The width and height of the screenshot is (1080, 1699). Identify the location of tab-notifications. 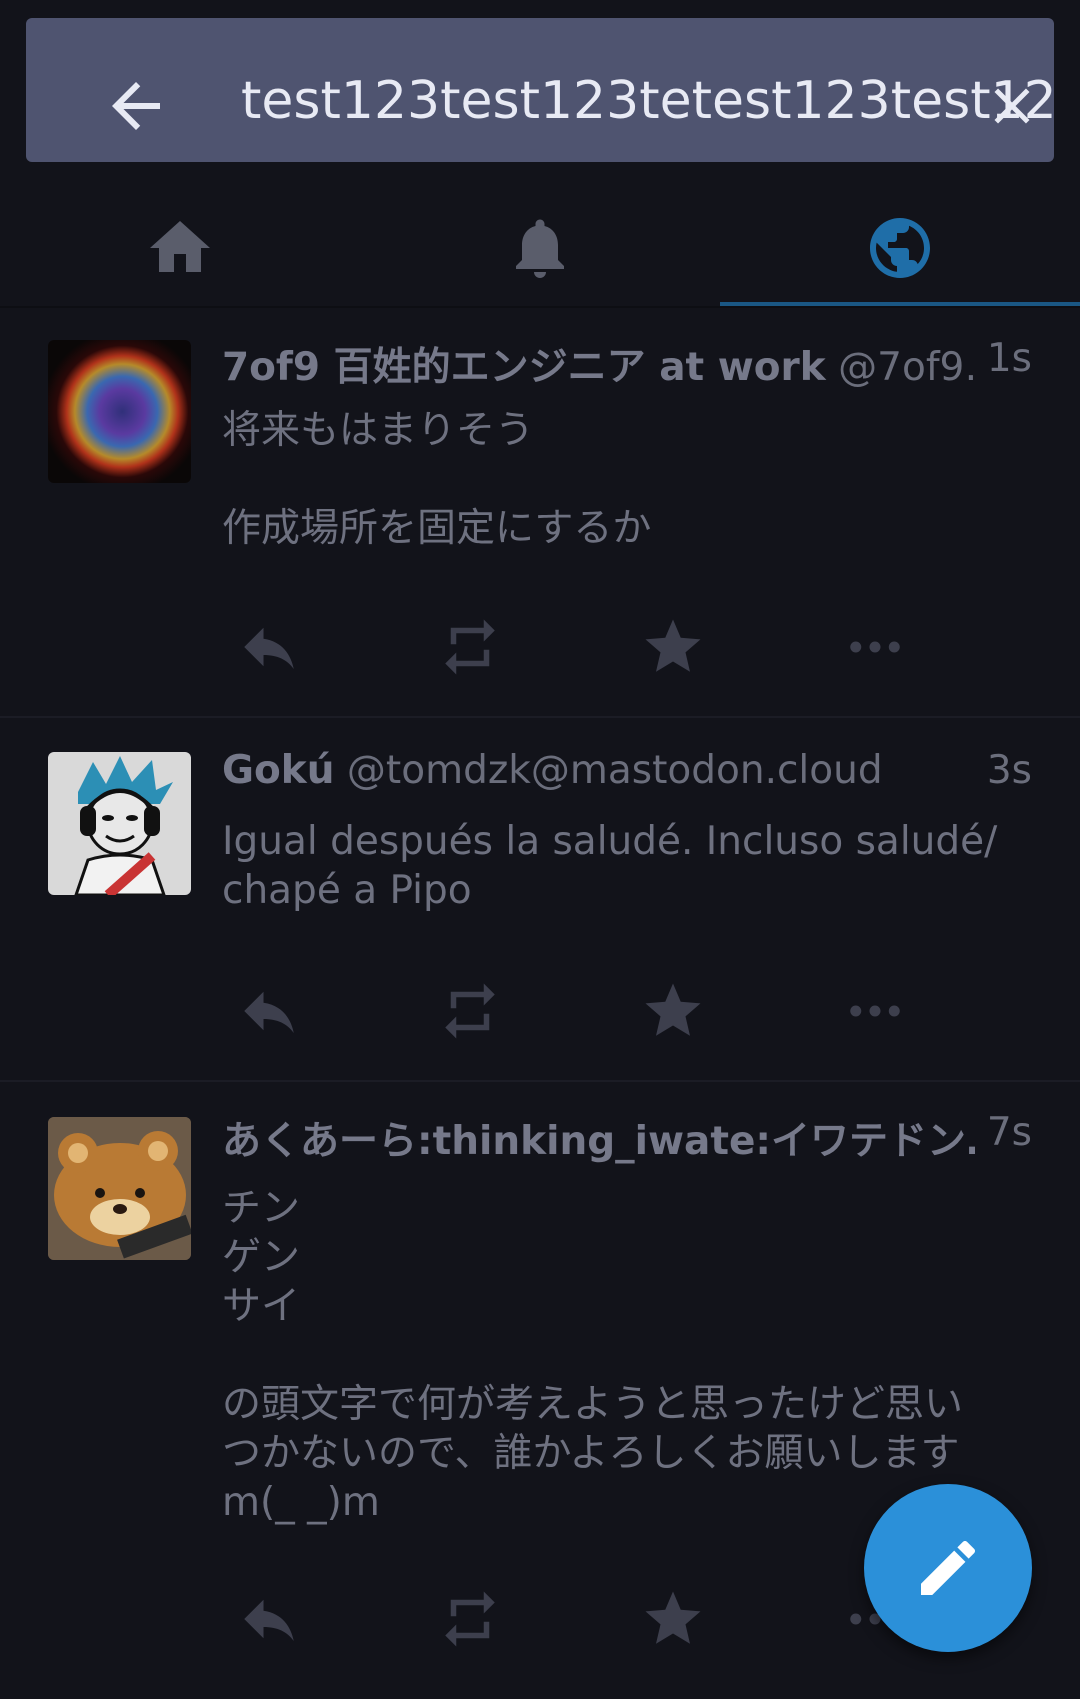
(540, 244).